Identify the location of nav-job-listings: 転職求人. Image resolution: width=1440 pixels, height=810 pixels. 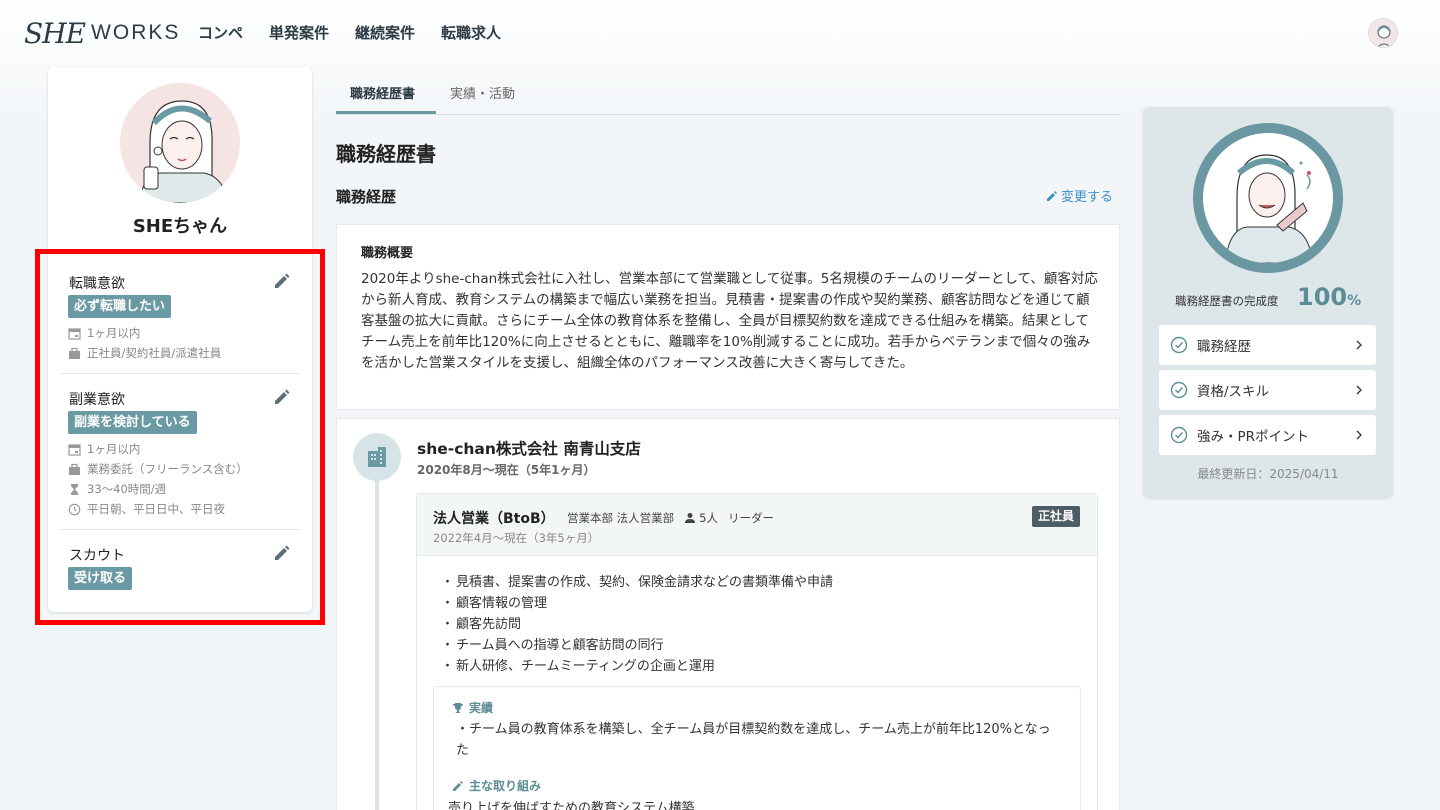
(471, 32).